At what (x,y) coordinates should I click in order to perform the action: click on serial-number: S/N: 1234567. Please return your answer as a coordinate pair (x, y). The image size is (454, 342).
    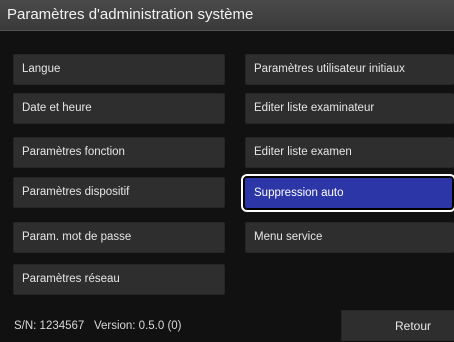
    Looking at the image, I should click on (49, 326).